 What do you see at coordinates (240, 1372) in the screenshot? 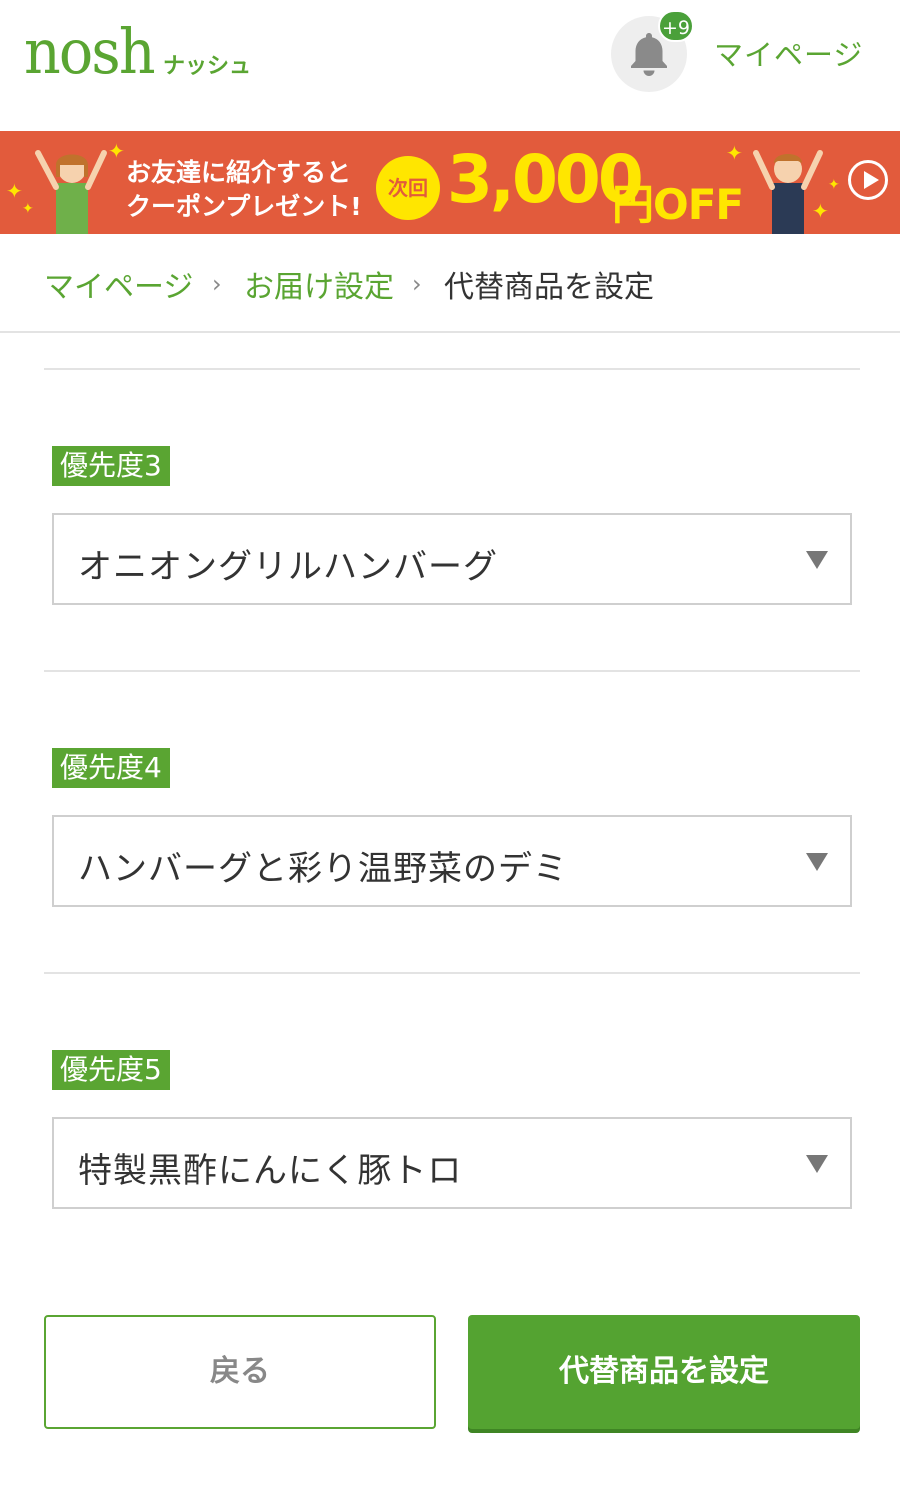
I see `back-button: 戻る` at bounding box center [240, 1372].